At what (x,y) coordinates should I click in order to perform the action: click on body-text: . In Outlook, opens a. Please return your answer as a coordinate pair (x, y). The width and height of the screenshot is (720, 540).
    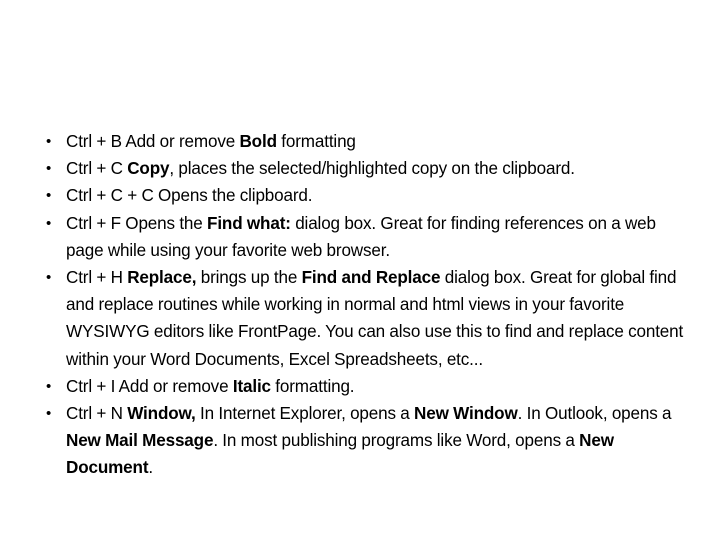
    Looking at the image, I should click on (594, 414).